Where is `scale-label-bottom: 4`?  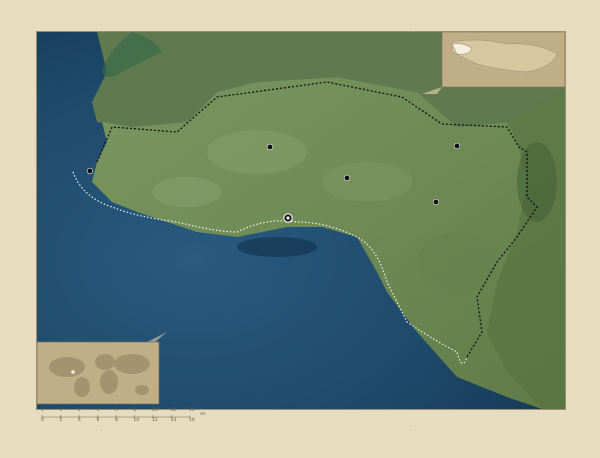
scale-label-bottom: 4 is located at coordinates (79, 420).